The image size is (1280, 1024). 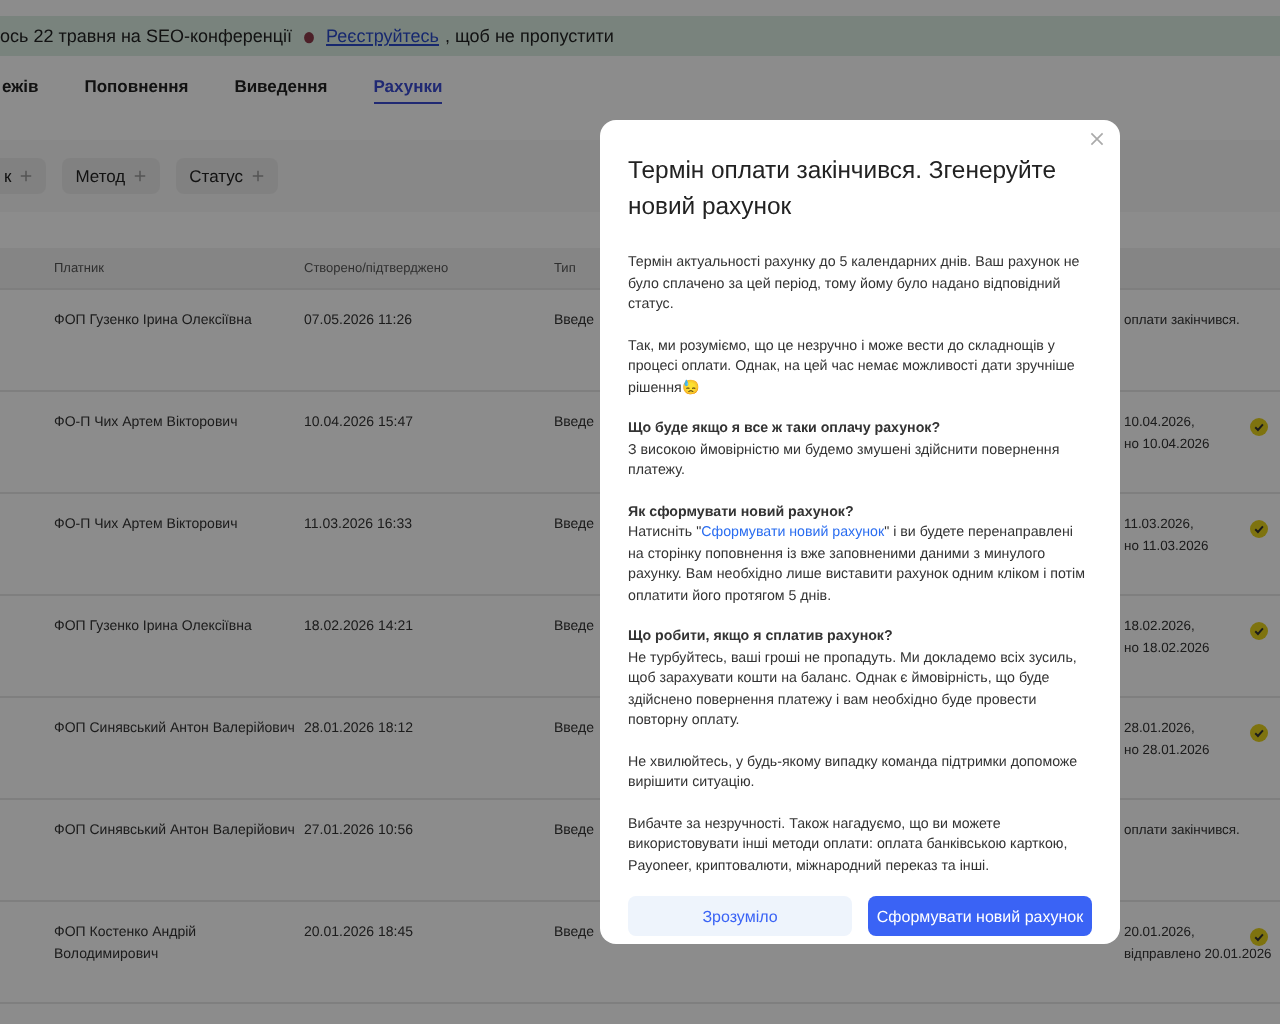 What do you see at coordinates (980, 916) in the screenshot?
I see `generate-invoice-button: Сформувати новий рахунок` at bounding box center [980, 916].